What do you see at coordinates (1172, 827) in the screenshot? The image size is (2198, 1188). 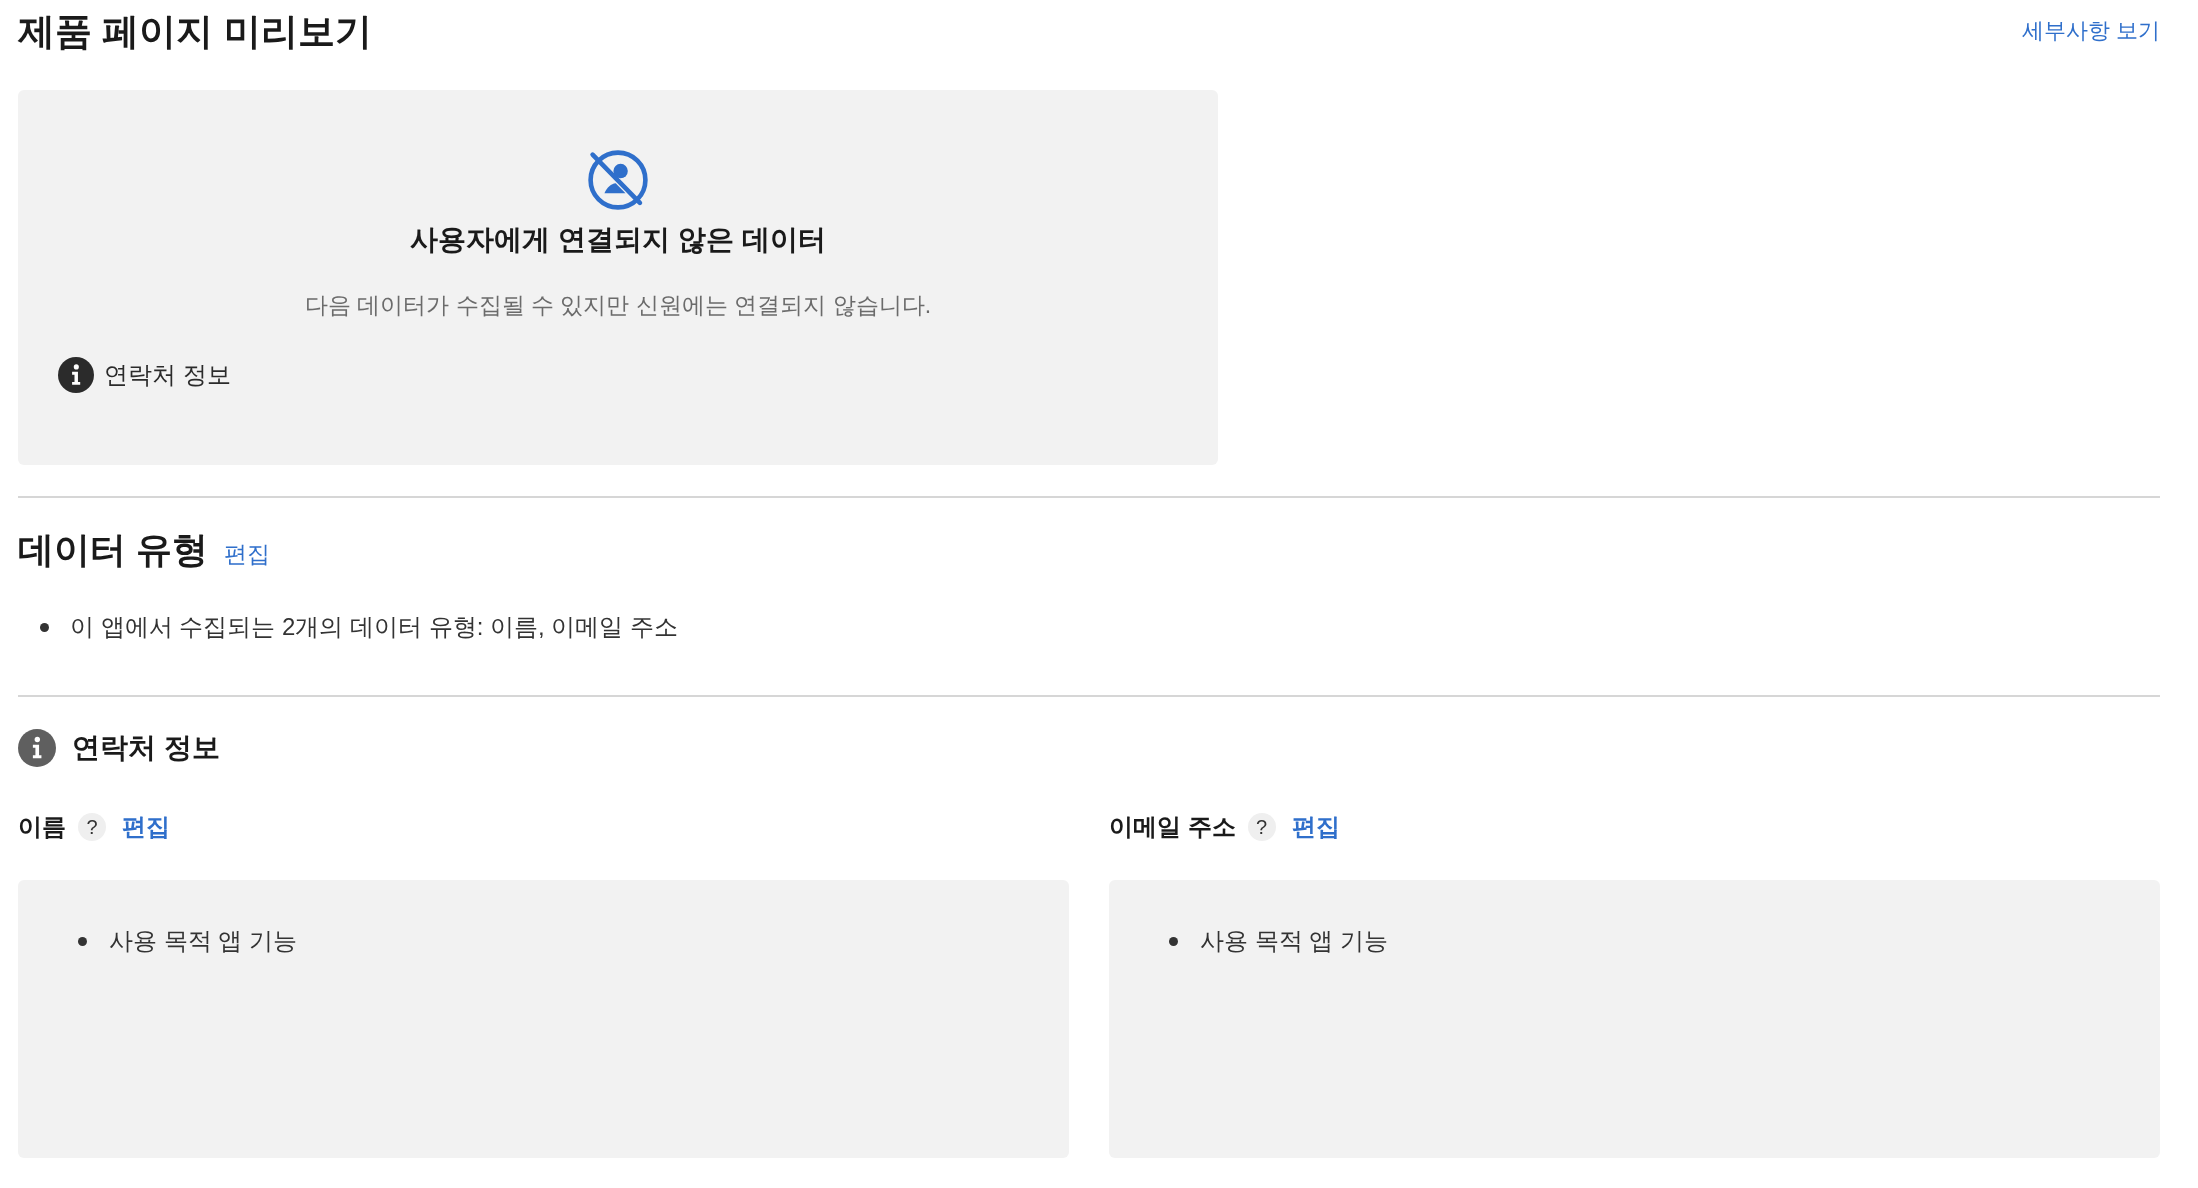 I see `field-label: 이메일 주소` at bounding box center [1172, 827].